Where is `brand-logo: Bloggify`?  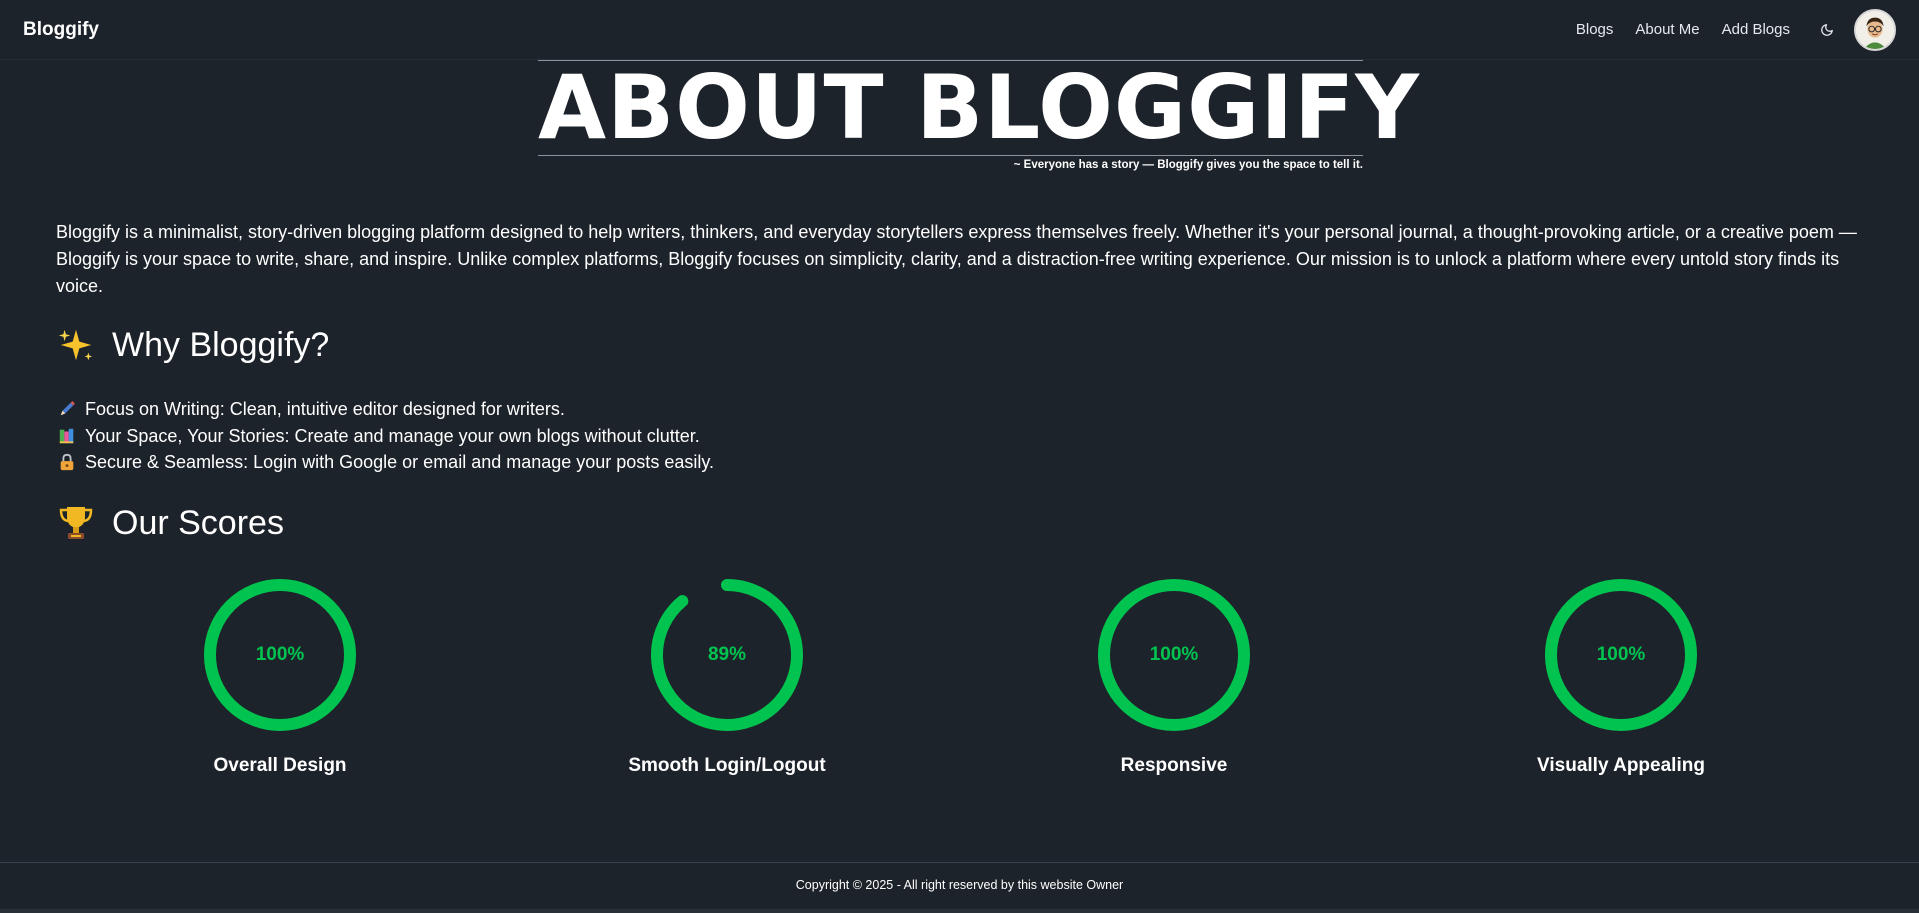 brand-logo: Bloggify is located at coordinates (61, 30).